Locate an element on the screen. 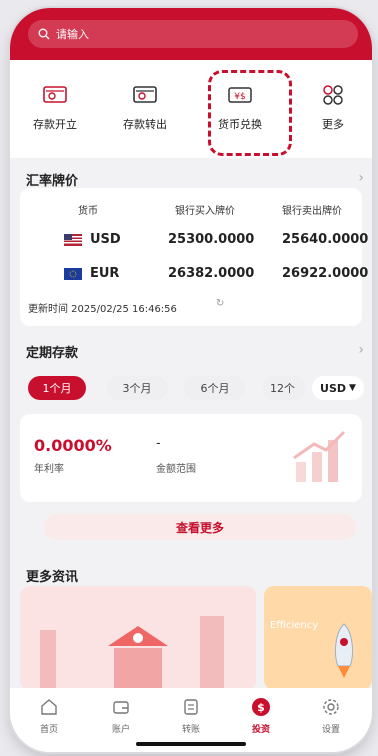 This screenshot has width=378, height=756. tab-account: 账户 is located at coordinates (121, 715).